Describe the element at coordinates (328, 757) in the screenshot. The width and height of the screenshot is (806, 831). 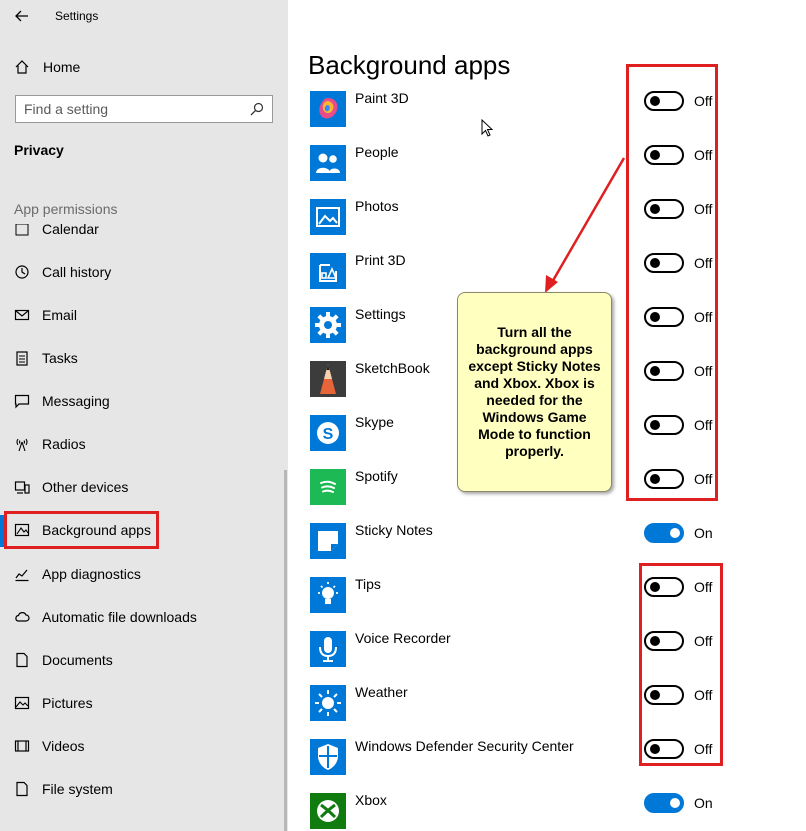
I see `shield-icon` at that location.